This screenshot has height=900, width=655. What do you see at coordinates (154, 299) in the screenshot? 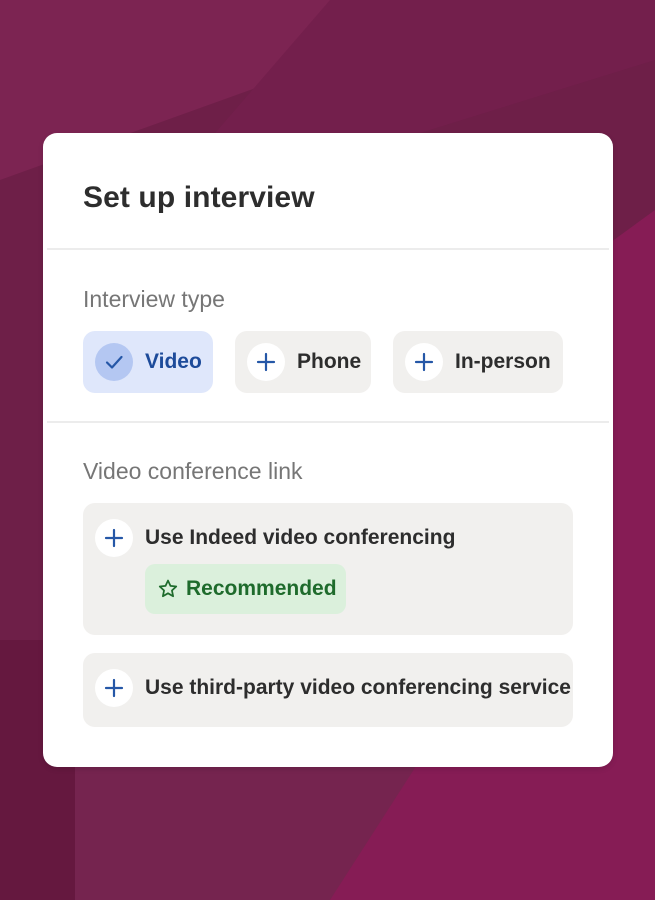
I see `interview-type-label: Interview type` at bounding box center [154, 299].